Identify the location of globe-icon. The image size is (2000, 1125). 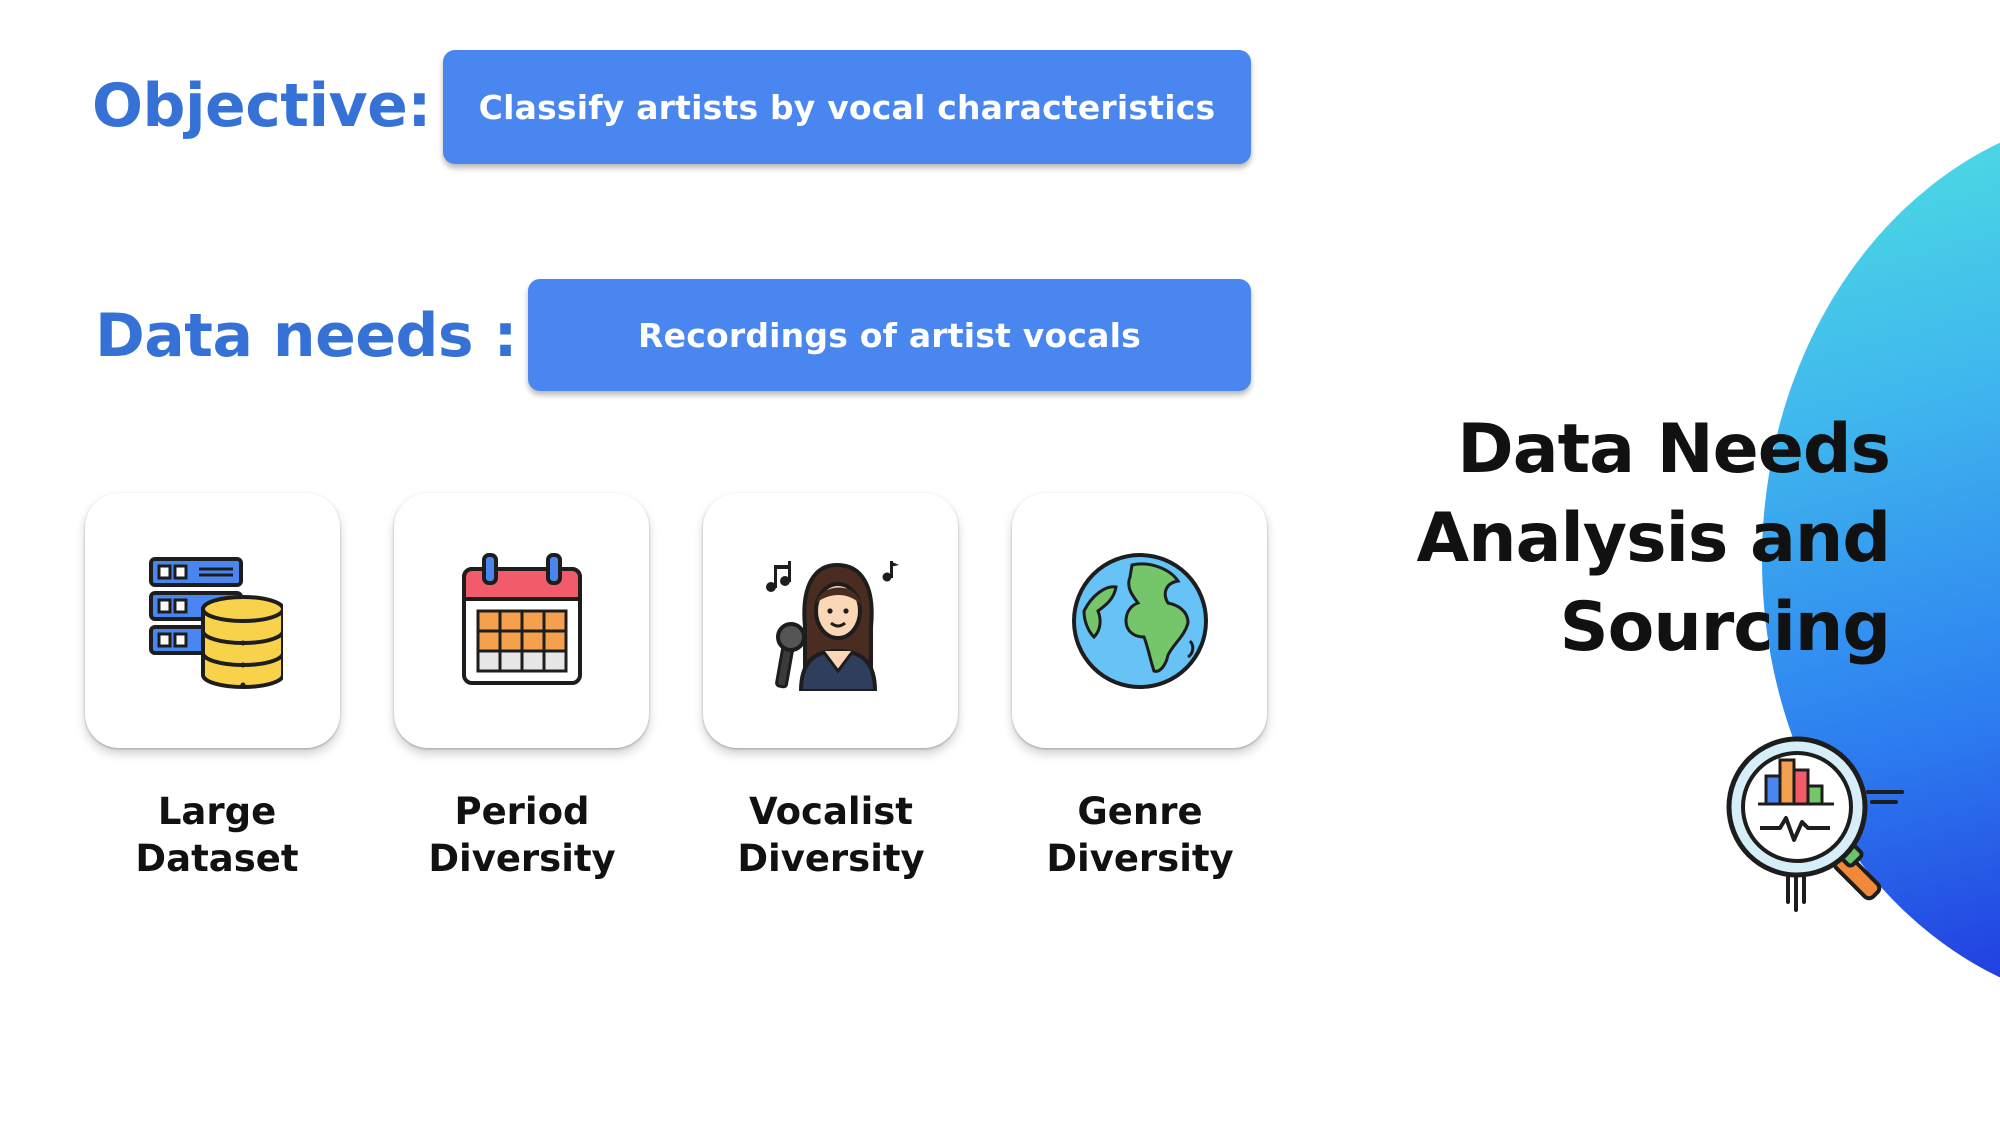
(1140, 621).